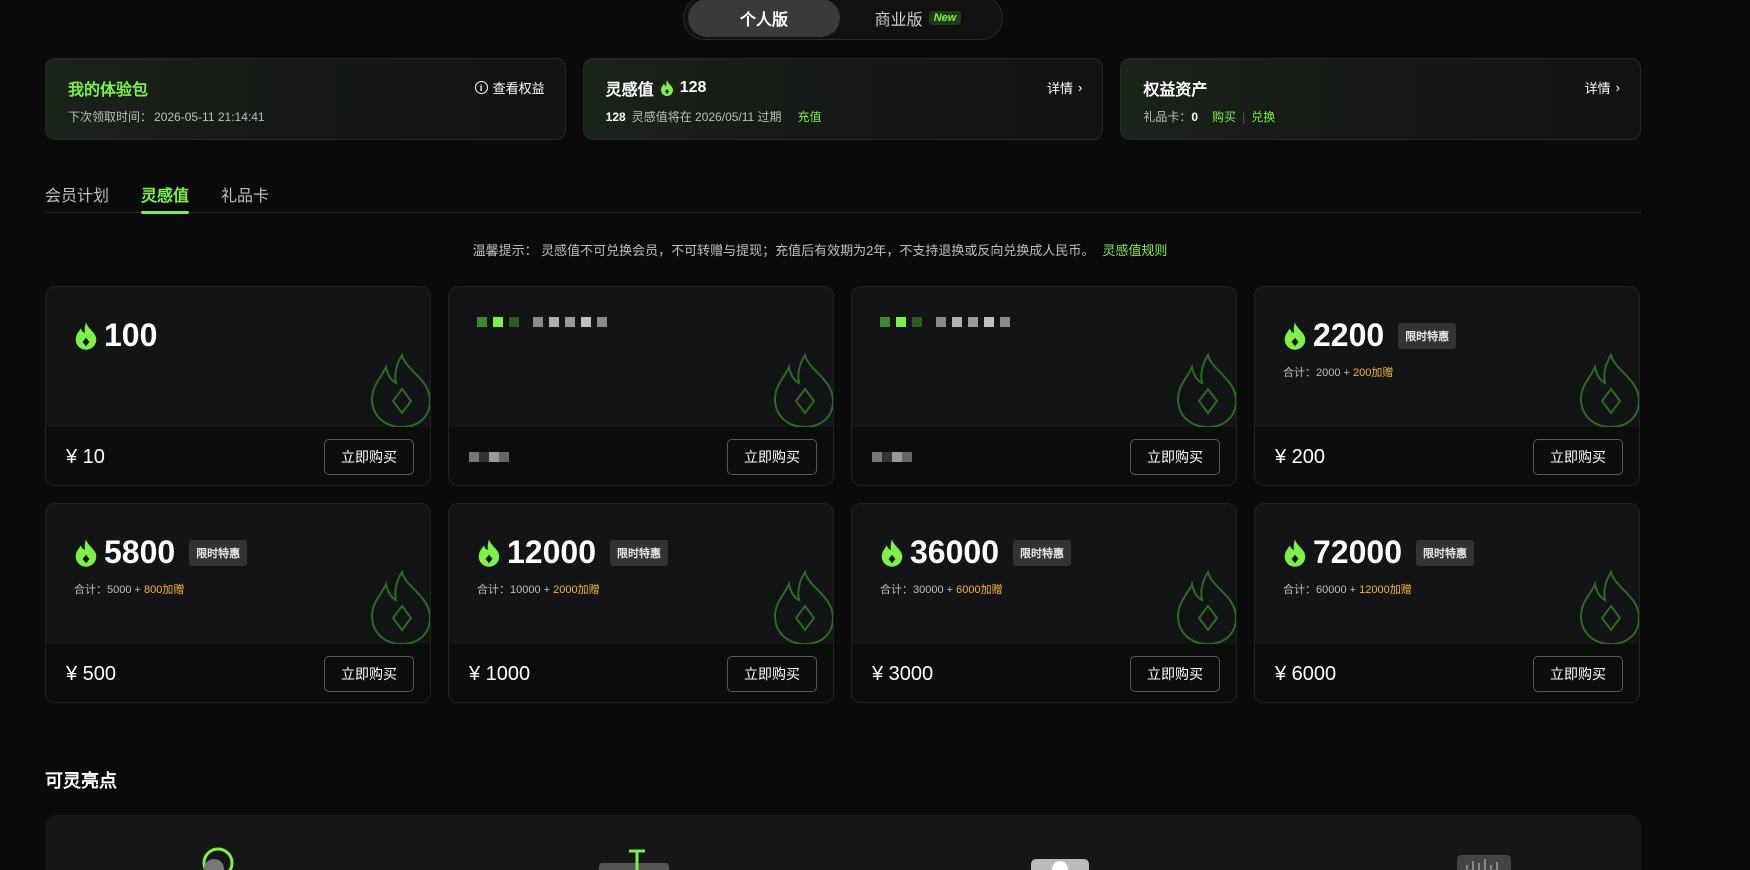 Image resolution: width=1750 pixels, height=870 pixels. I want to click on amount-row: 36000 限时特惠, so click(1044, 552).